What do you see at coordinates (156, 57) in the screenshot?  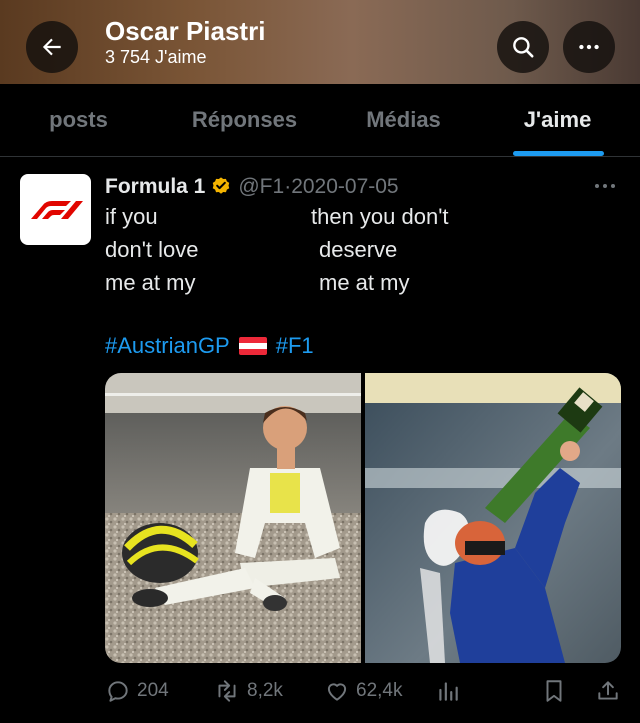 I see `likes-count: 3 754 J'aime` at bounding box center [156, 57].